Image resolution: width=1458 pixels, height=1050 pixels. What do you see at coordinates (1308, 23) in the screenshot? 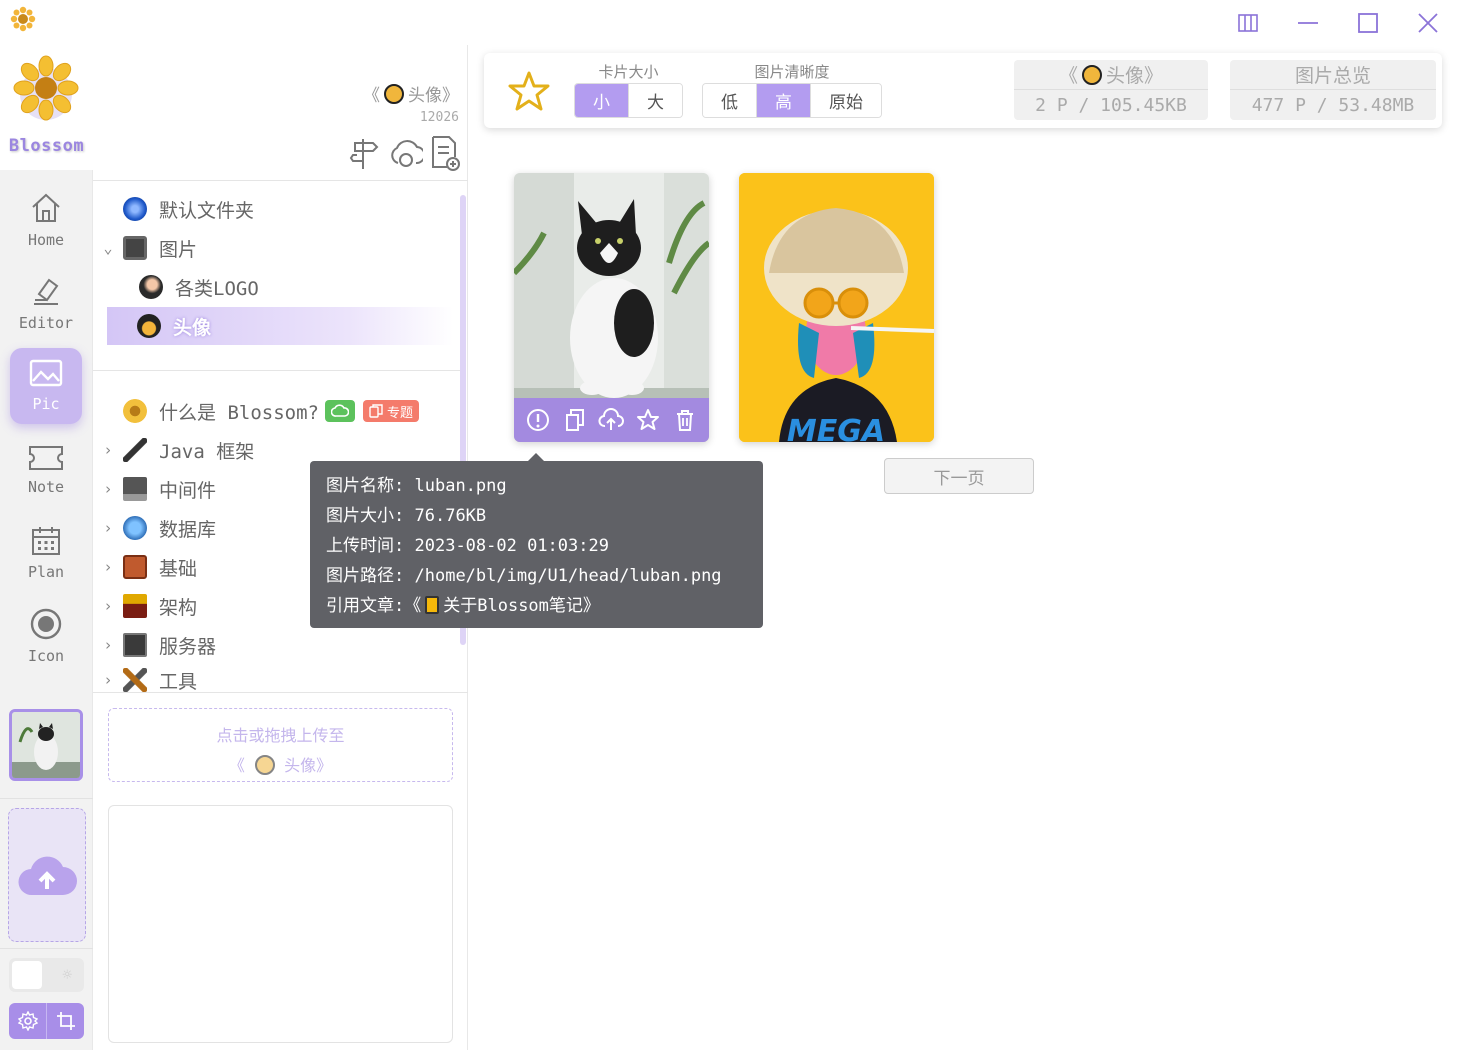
I see `minimize-icon` at bounding box center [1308, 23].